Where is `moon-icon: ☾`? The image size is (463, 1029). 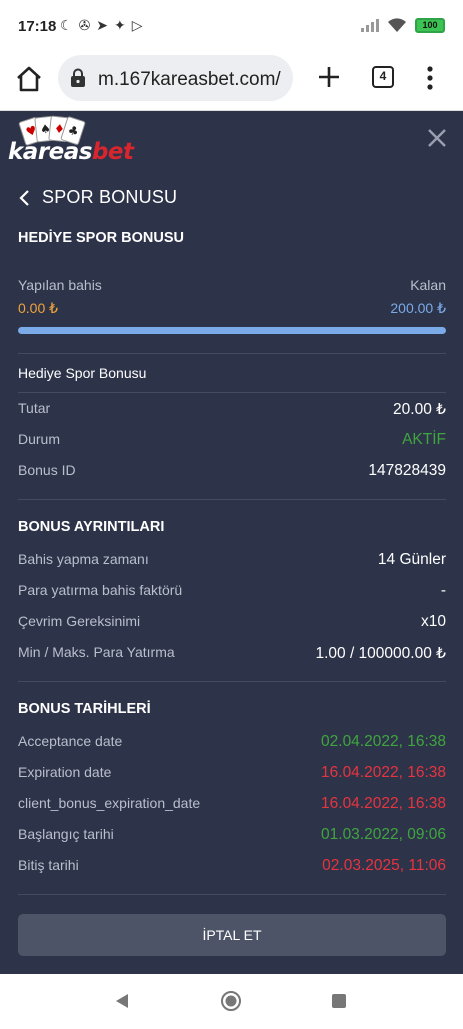
moon-icon: ☾ is located at coordinates (66, 25).